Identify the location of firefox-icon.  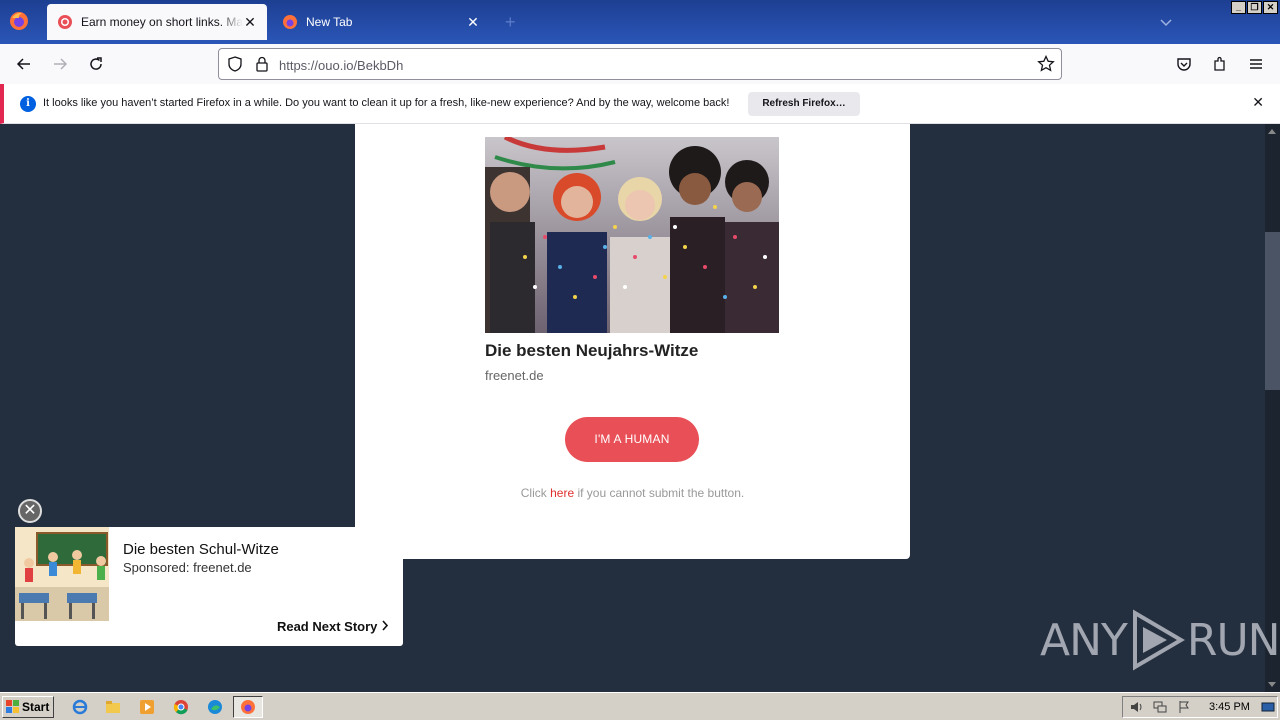
(19, 21).